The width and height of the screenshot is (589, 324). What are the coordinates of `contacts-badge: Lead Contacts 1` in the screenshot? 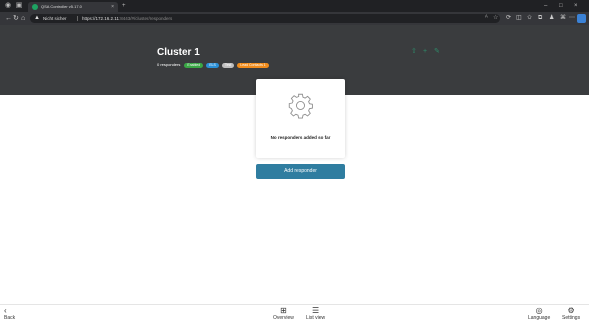 It's located at (253, 65).